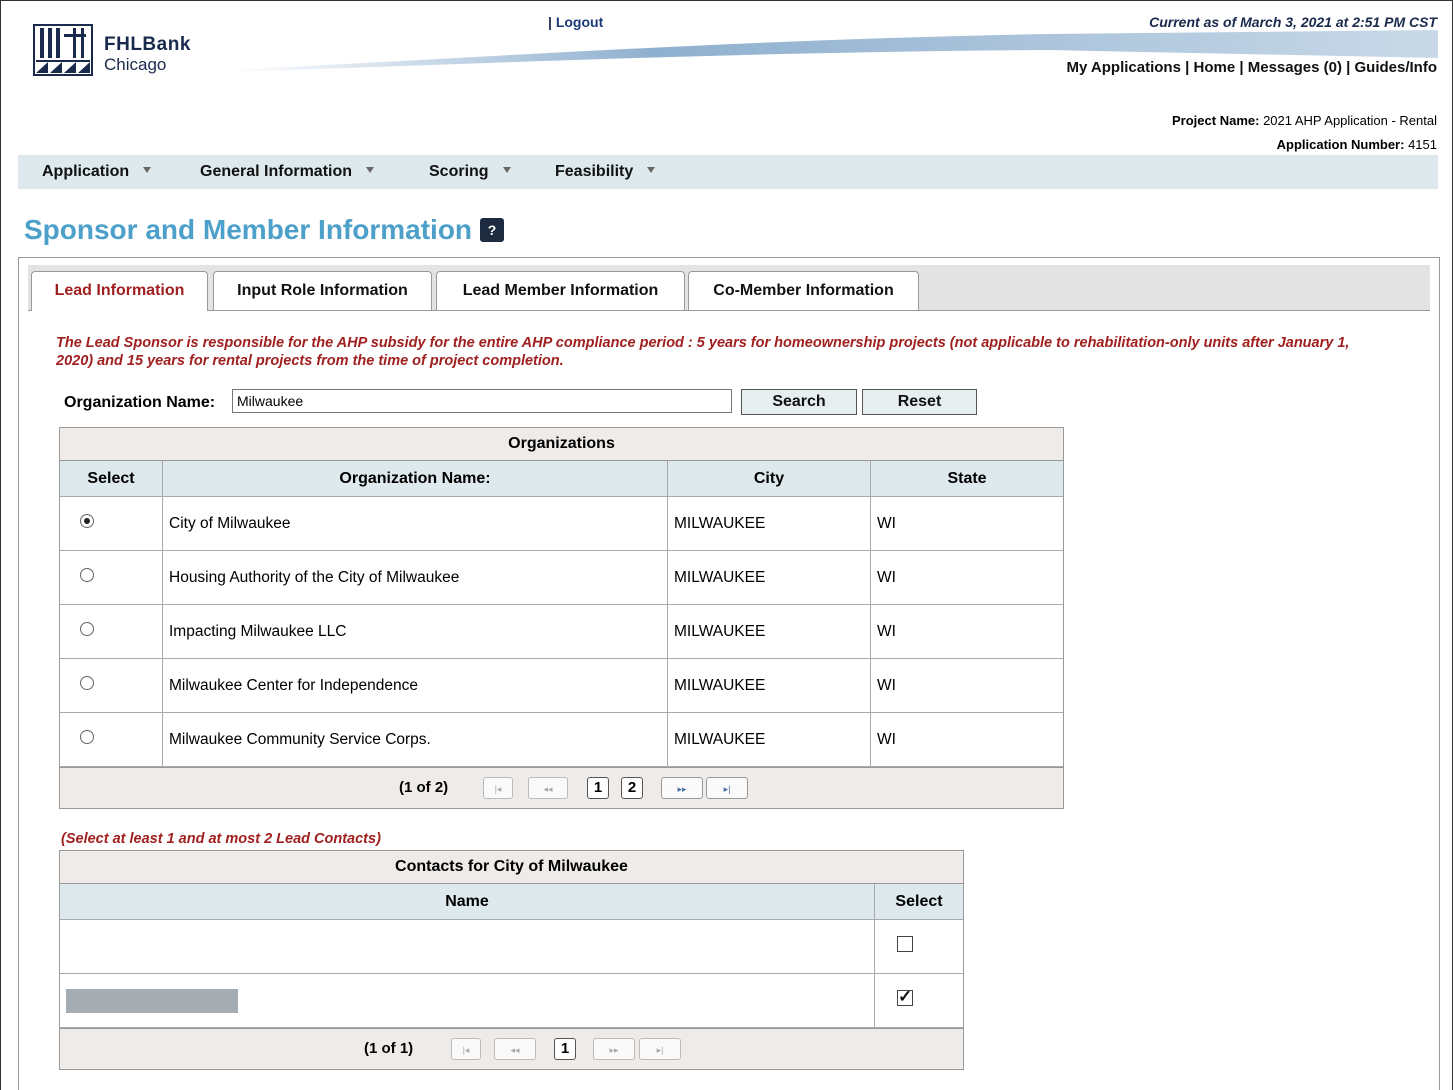 This screenshot has width=1453, height=1090. Describe the element at coordinates (632, 788) in the screenshot. I see `page-2-button: 2` at that location.